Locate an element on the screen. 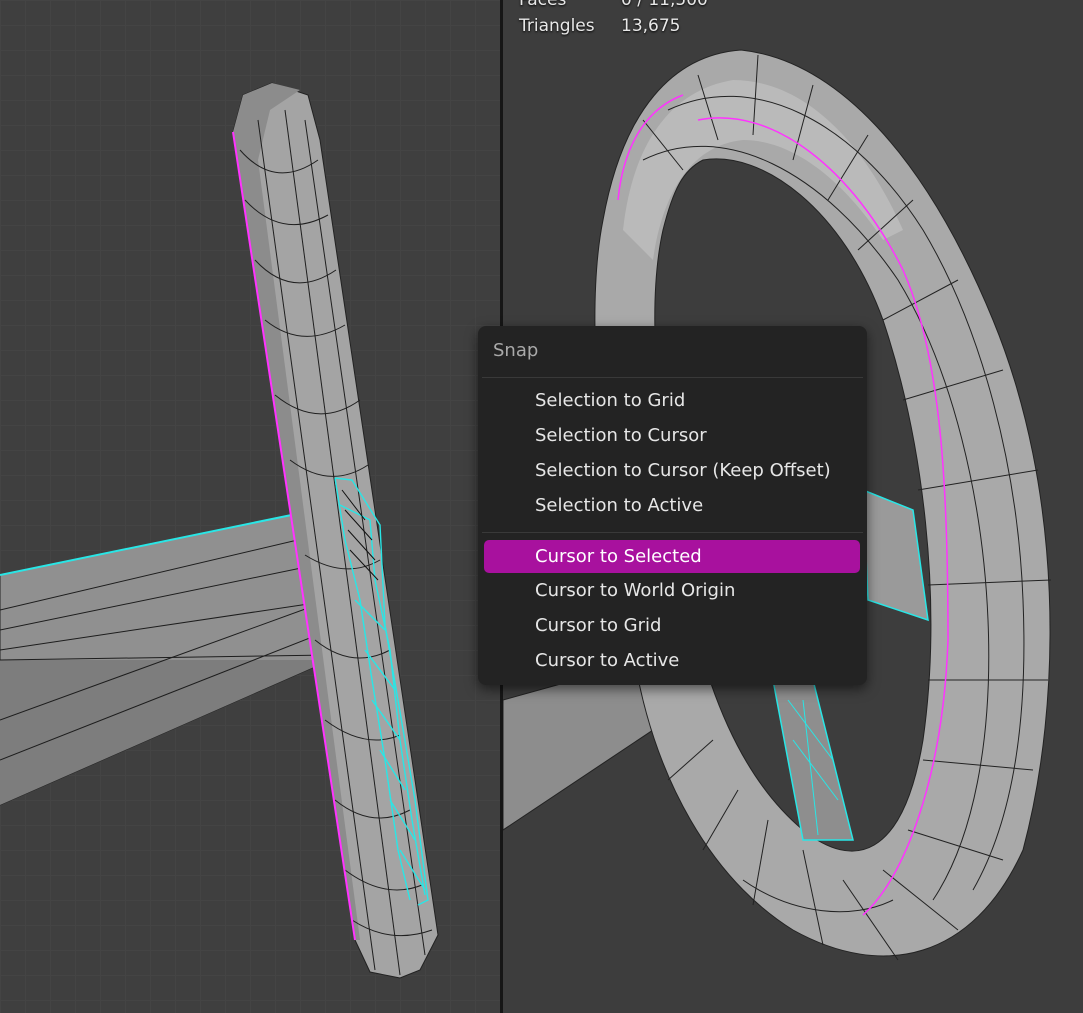  menu-item-selection-to-cursor: Selection to Cursor is located at coordinates (672, 435).